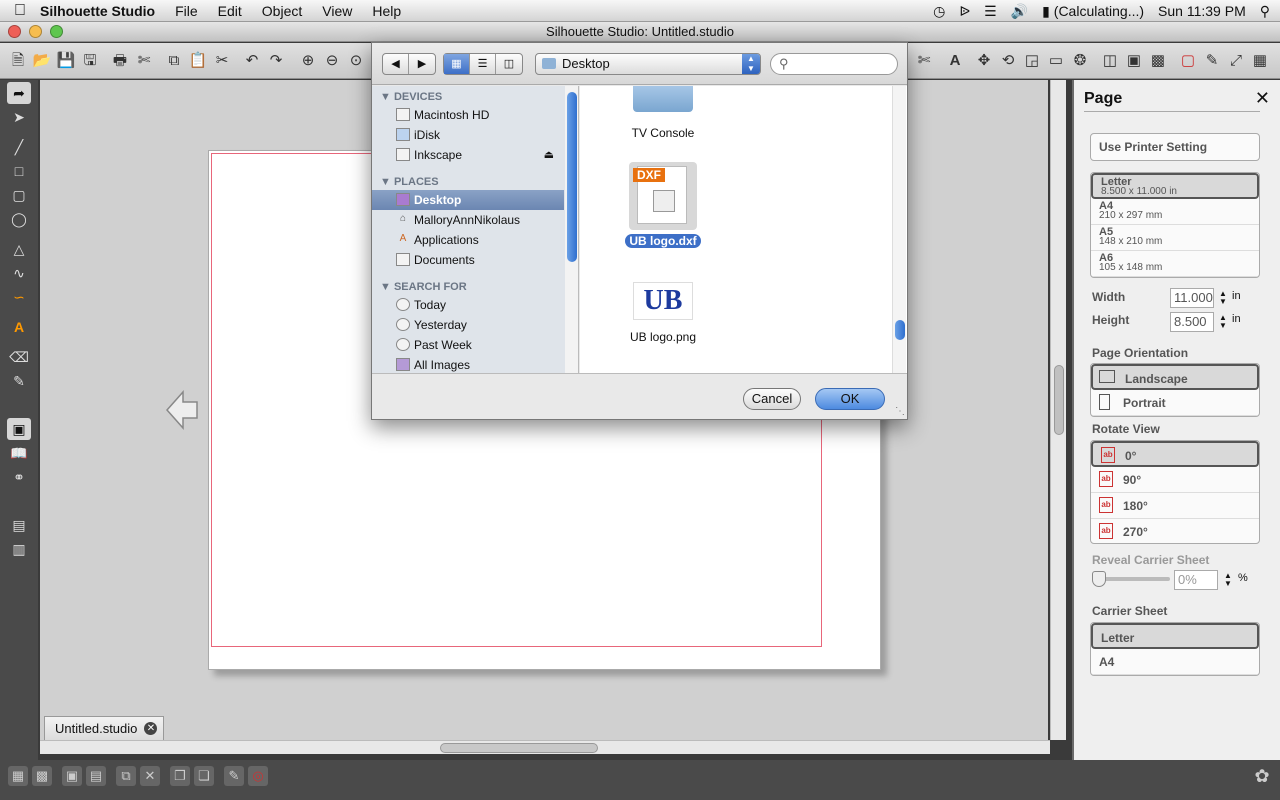 Image resolution: width=1280 pixels, height=800 pixels. I want to click on release-compound-icon: ▤, so click(96, 776).